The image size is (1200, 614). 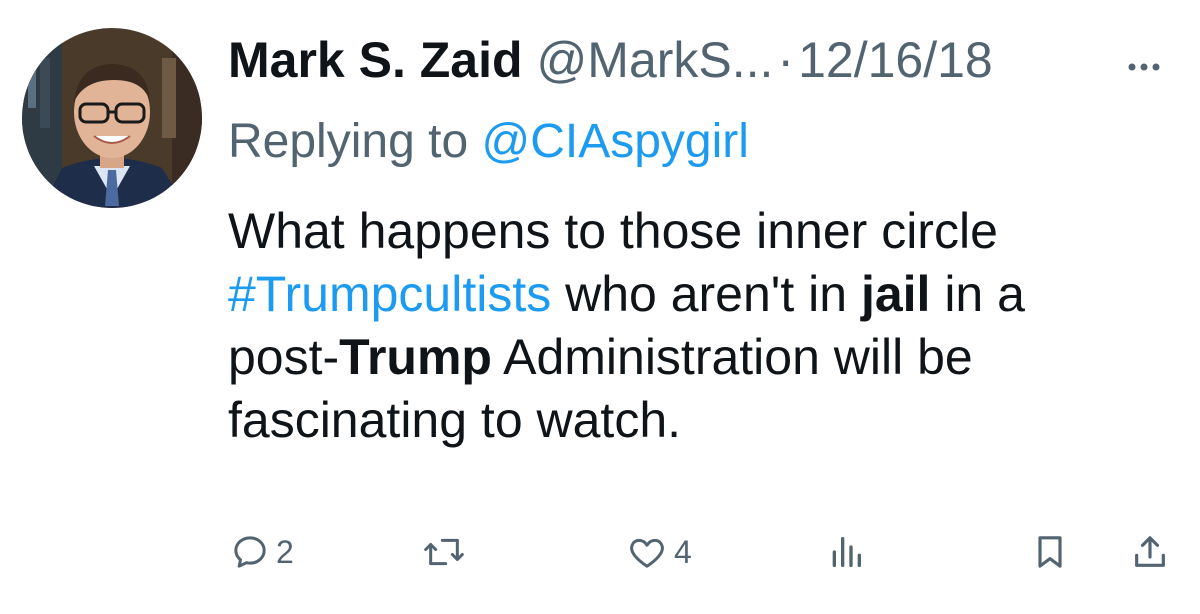 I want to click on tweet-text-line-3: post-Trump Administration will be, so click(x=703, y=357).